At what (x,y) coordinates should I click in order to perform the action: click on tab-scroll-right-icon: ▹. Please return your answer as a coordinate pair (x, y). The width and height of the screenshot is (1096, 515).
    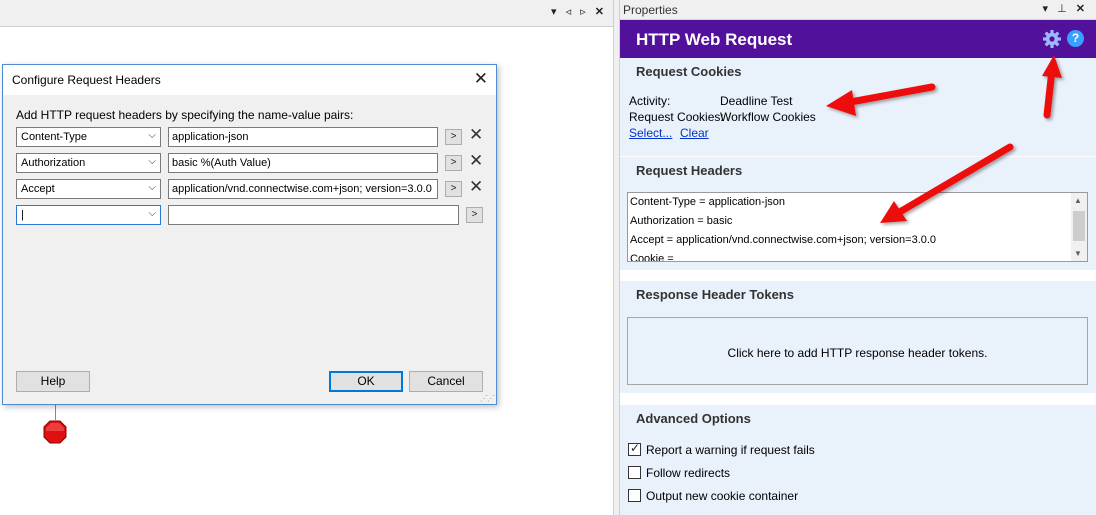
    Looking at the image, I should click on (584, 11).